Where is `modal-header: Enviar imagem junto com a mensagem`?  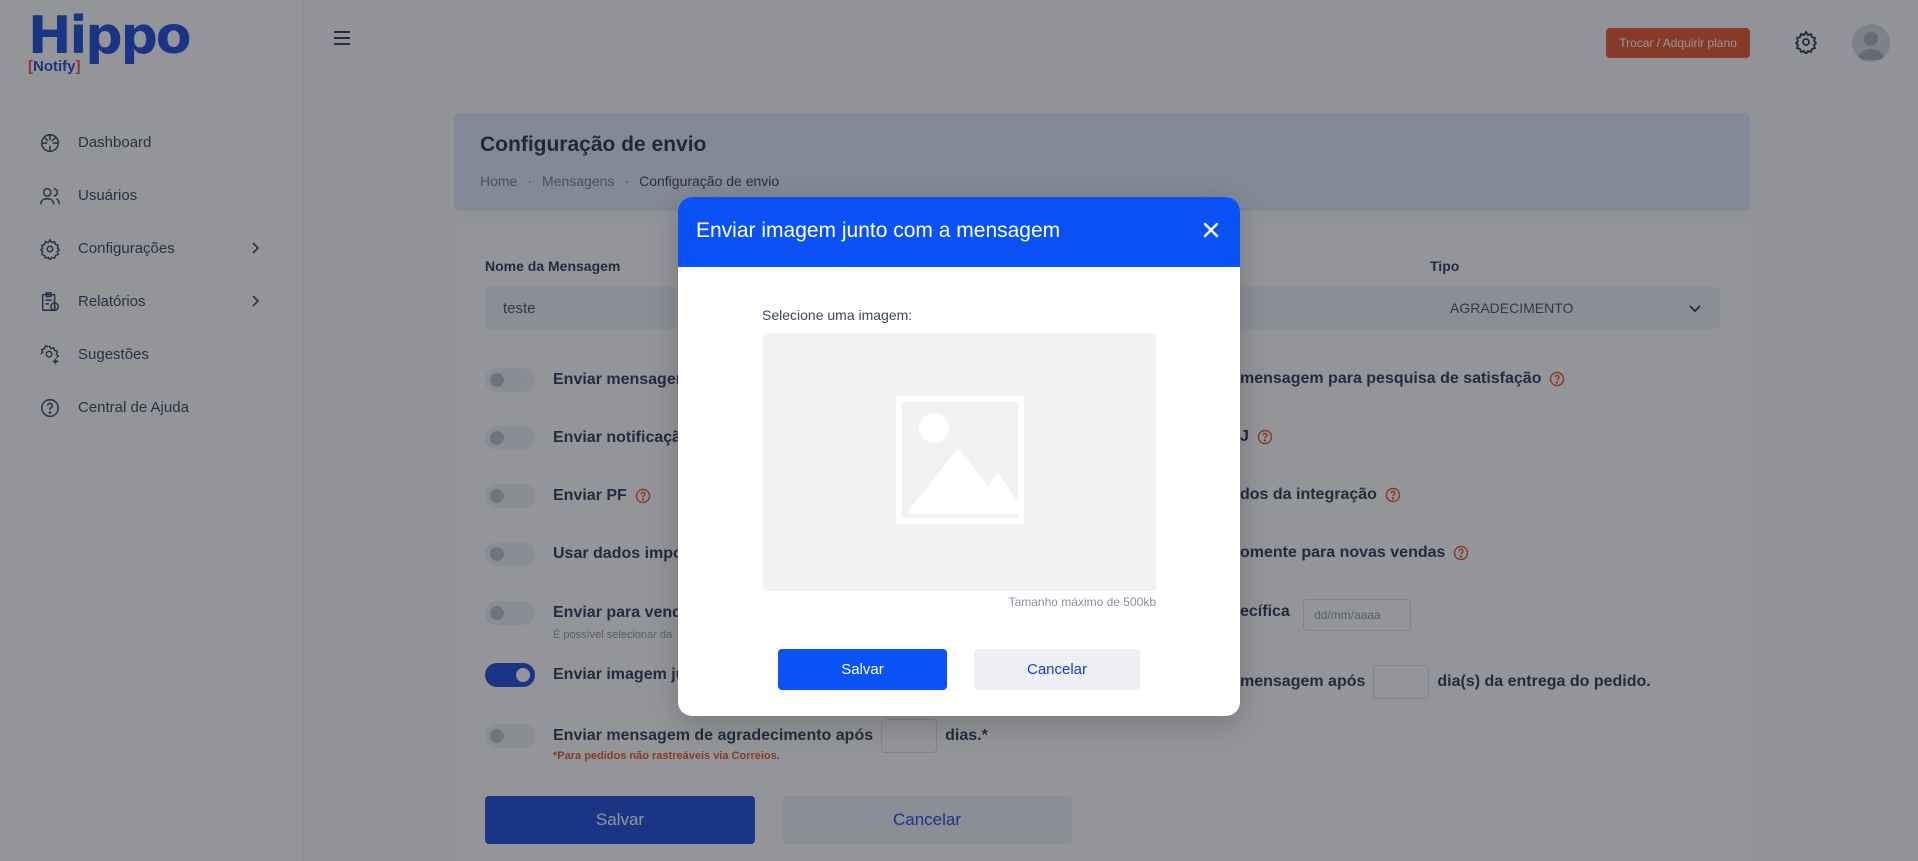
modal-header: Enviar imagem junto com a mensagem is located at coordinates (959, 232).